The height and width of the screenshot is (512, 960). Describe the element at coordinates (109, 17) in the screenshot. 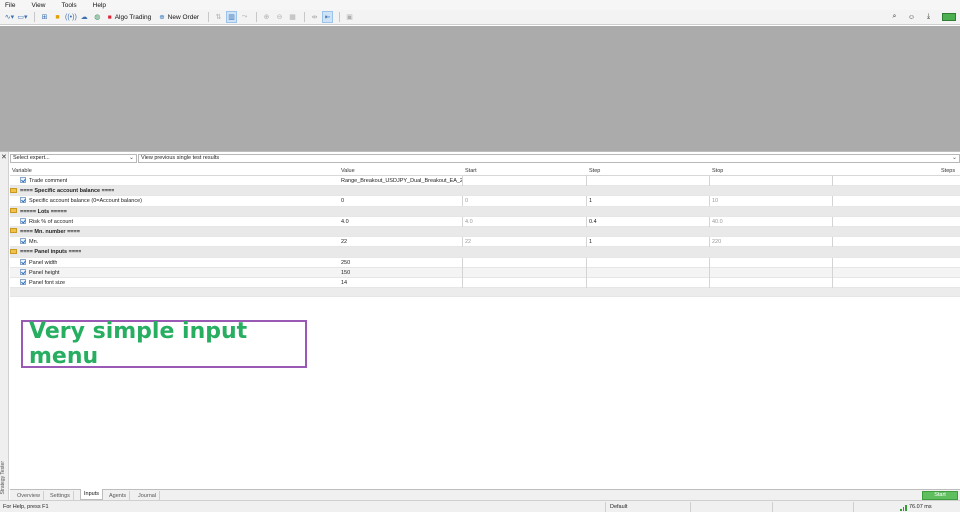

I see `stop-icon: ■` at that location.